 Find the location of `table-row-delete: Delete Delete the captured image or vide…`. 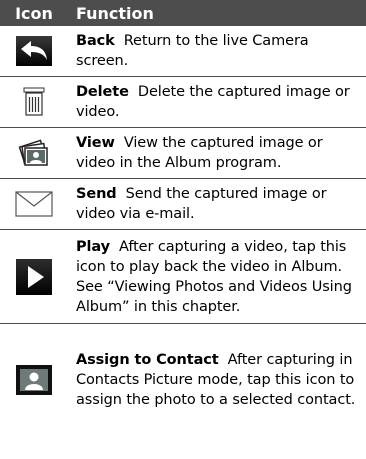

table-row-delete: Delete Delete the captured image or vide… is located at coordinates (183, 102).